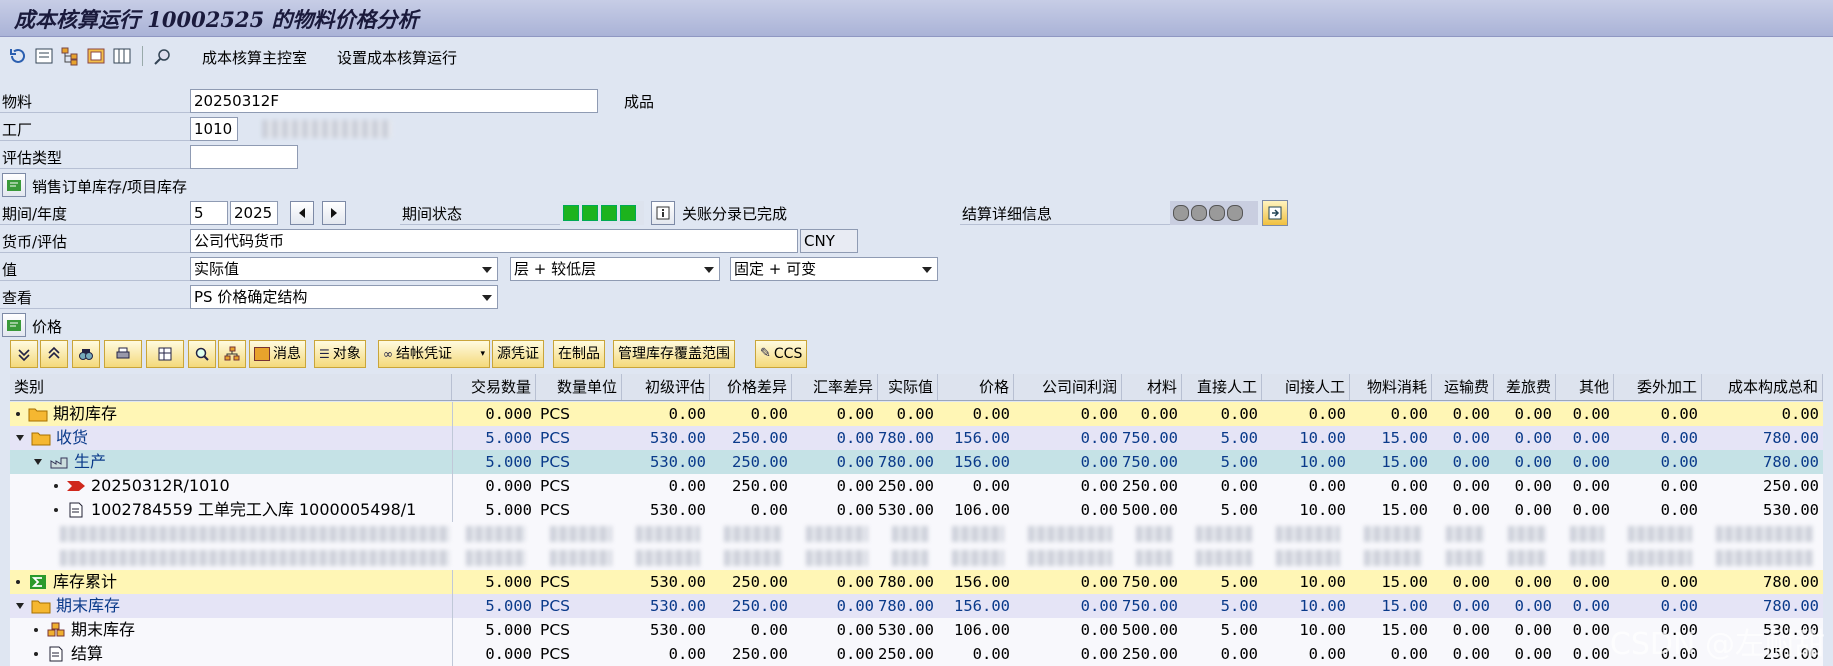  What do you see at coordinates (1322, 510) in the screenshot?
I see `table-cell: 10.00` at bounding box center [1322, 510].